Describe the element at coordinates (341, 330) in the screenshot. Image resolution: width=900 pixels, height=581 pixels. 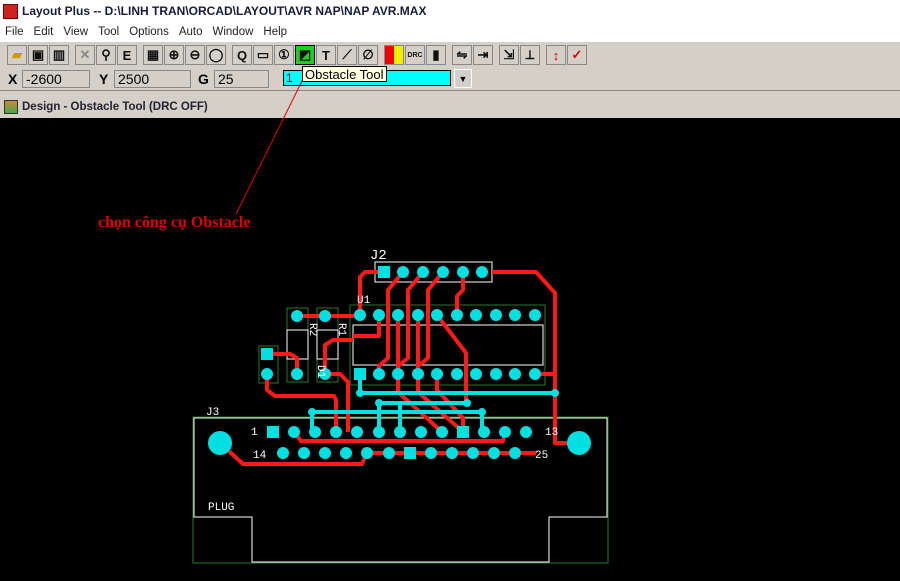
I see `r1-label: R1` at that location.